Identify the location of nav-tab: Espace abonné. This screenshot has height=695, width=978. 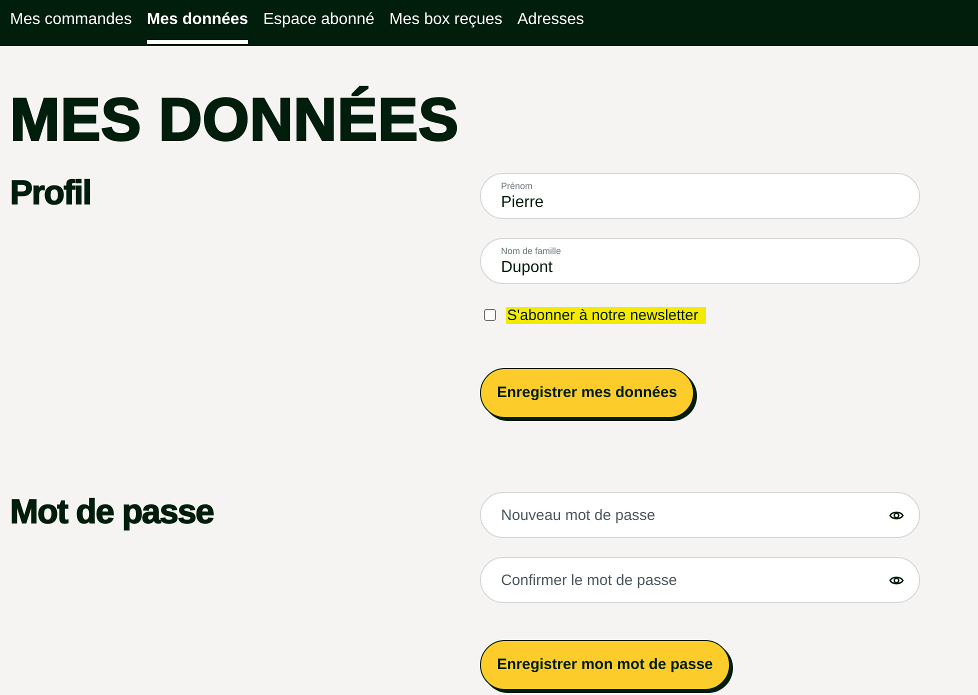
(318, 22).